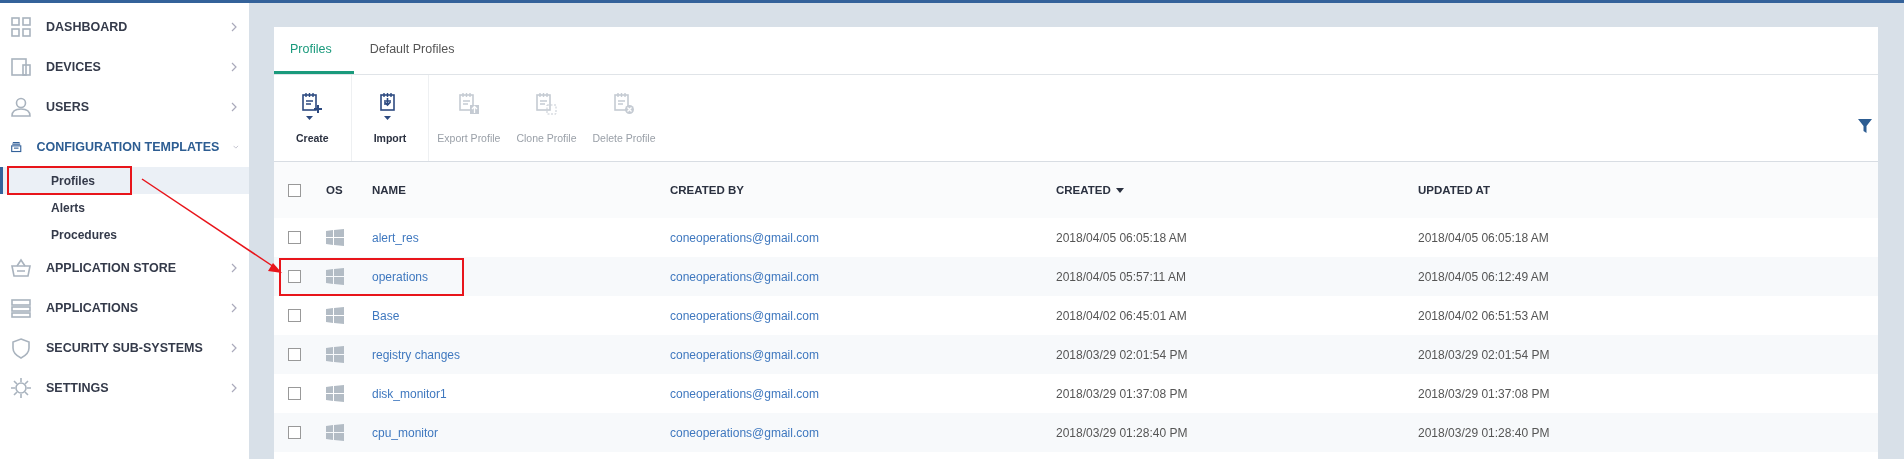  I want to click on user-icon, so click(21, 107).